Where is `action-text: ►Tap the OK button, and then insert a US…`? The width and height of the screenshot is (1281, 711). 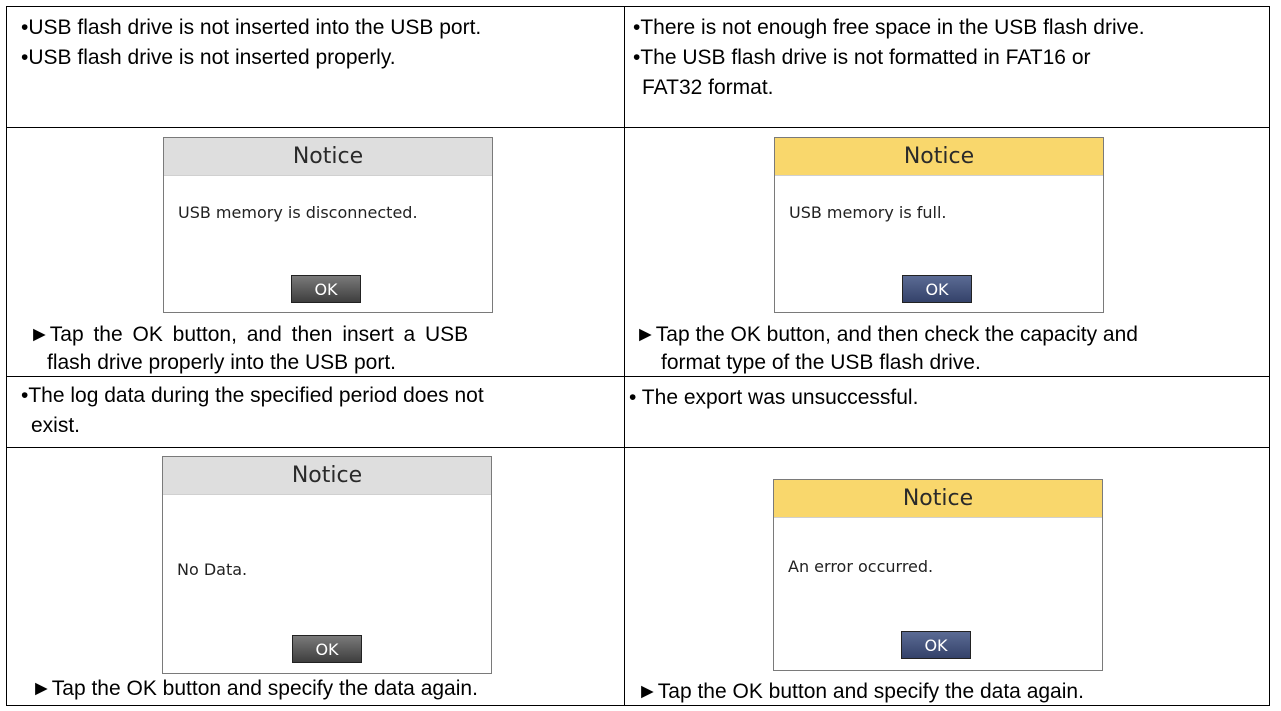 action-text: ►Tap the OK button, and then insert a US… is located at coordinates (249, 334).